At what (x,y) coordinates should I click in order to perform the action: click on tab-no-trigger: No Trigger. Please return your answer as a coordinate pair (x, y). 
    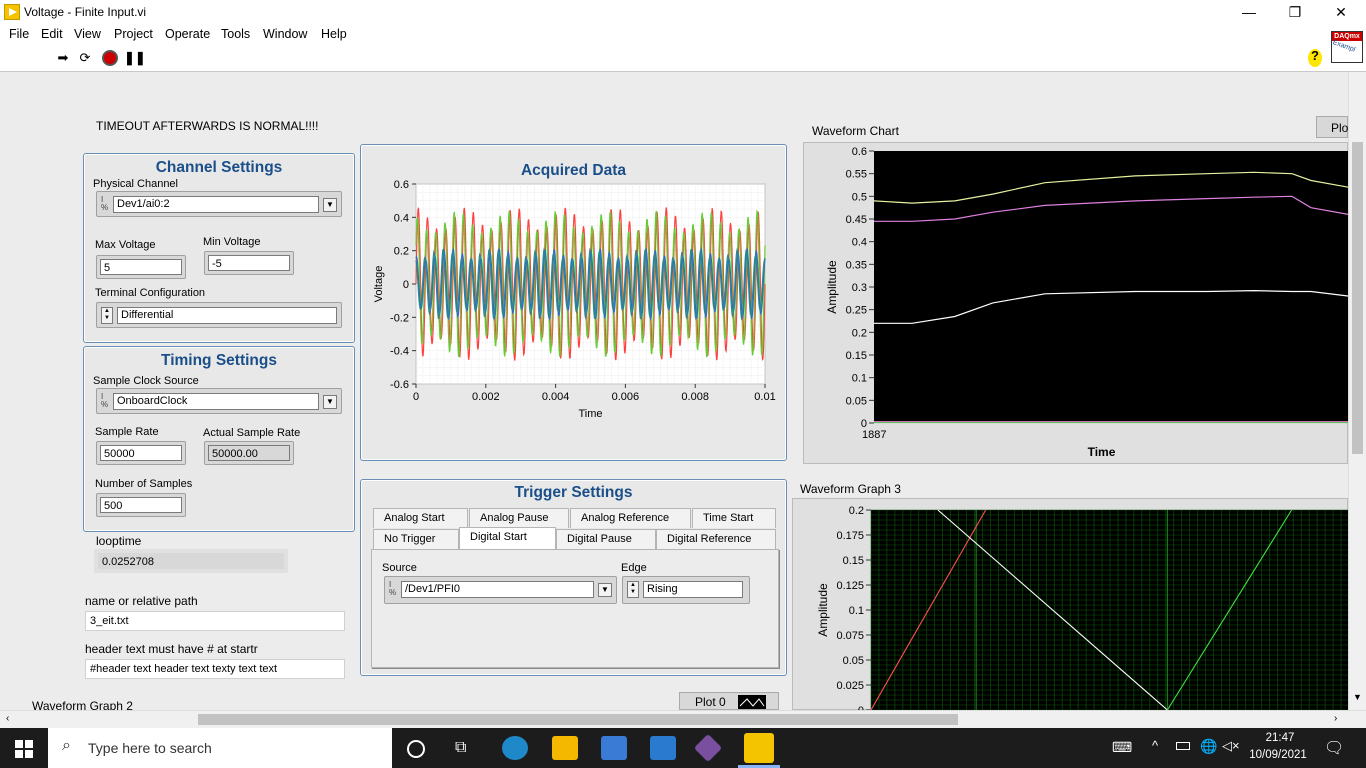
    Looking at the image, I should click on (416, 539).